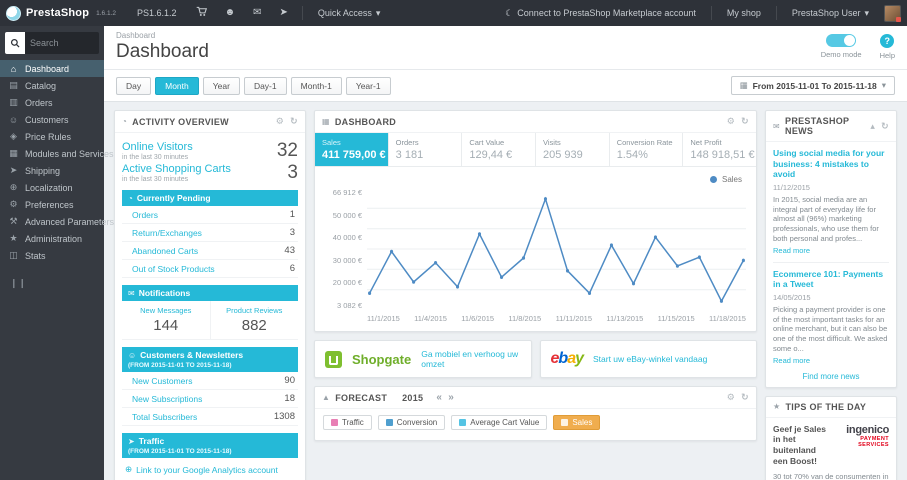 The height and width of the screenshot is (480, 907). Describe the element at coordinates (812, 85) in the screenshot. I see `date-range-picker: ▦ From 2015-11-01 To 2015-11-18 ▾` at that location.